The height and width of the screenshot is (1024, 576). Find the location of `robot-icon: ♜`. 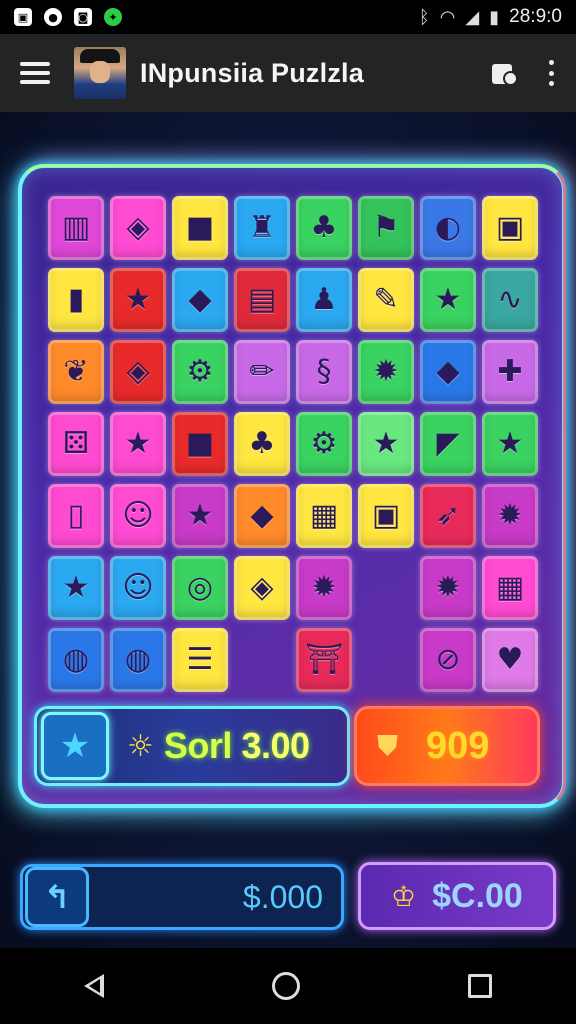

robot-icon: ♜ is located at coordinates (262, 227).